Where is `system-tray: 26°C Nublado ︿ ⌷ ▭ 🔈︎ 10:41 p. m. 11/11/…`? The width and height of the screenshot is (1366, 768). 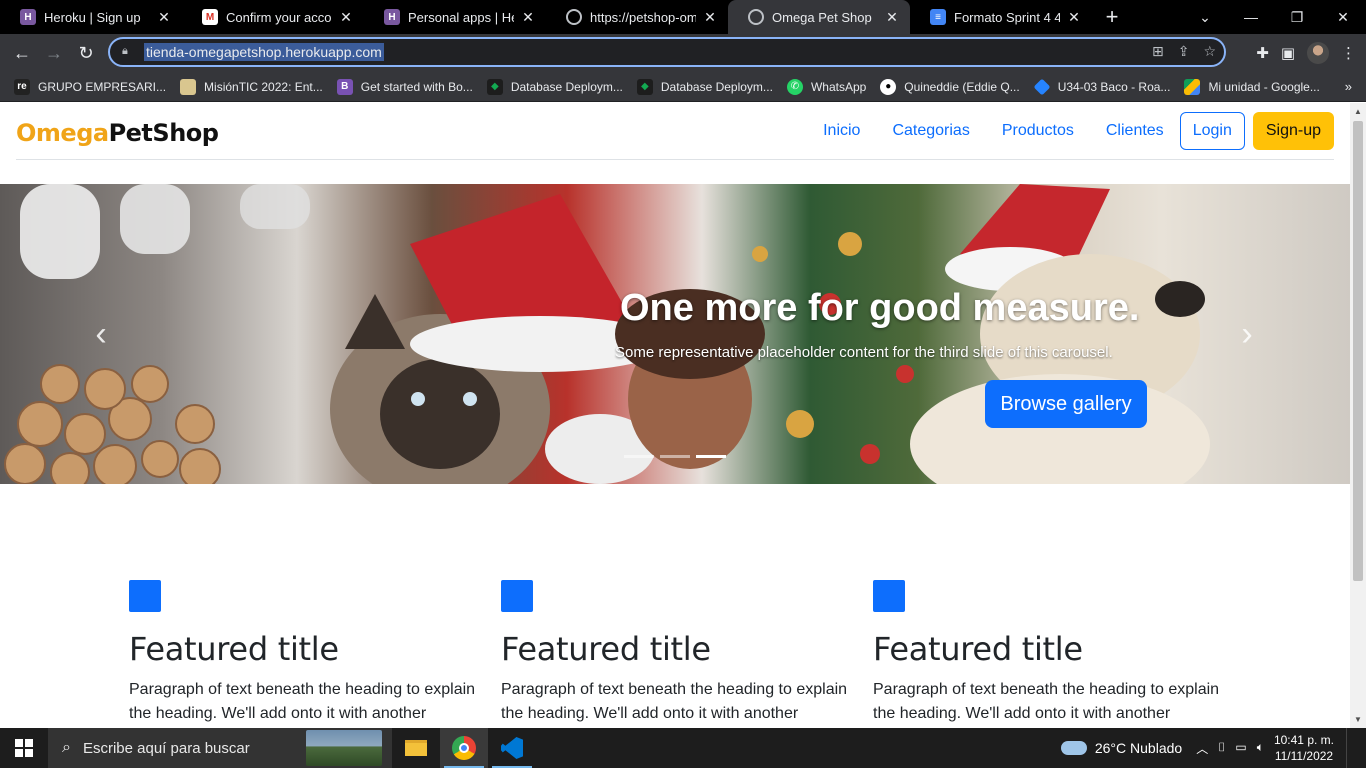 system-tray: 26°C Nublado ︿ ⌷ ▭ 🔈︎ 10:41 p. m. 11/11/… is located at coordinates (1213, 748).